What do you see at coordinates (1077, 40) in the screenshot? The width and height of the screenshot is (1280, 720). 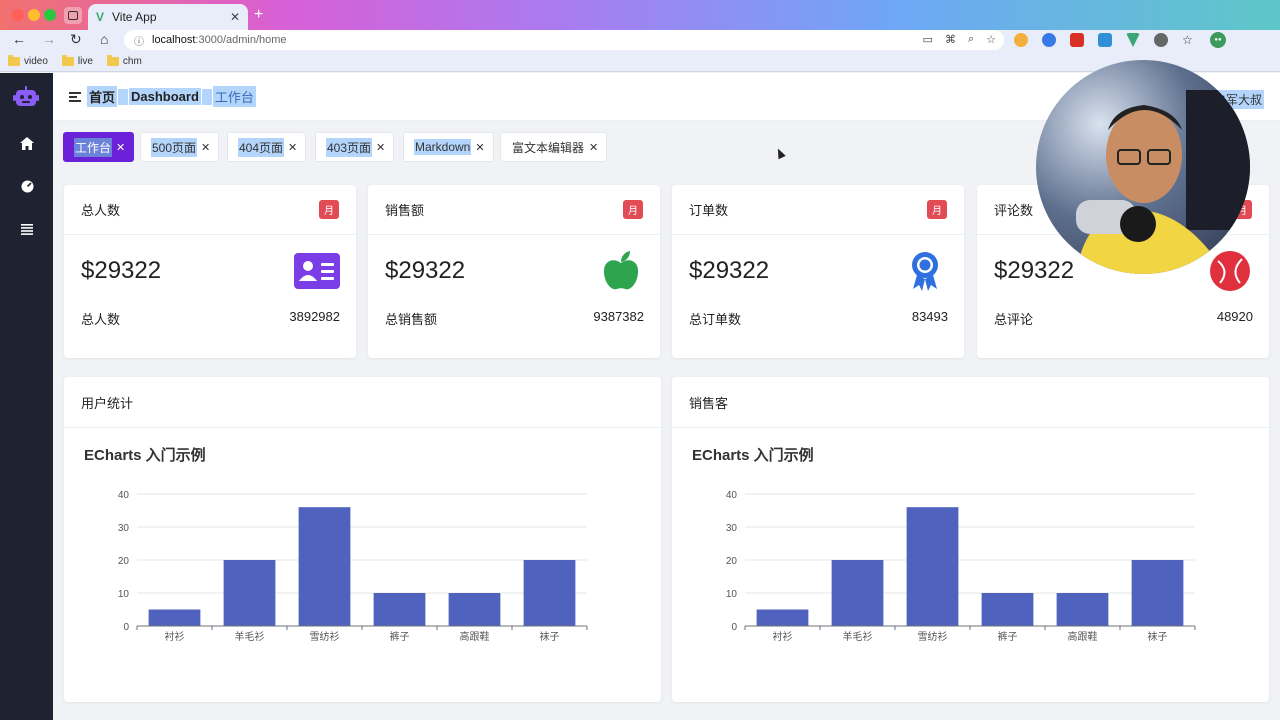 I see `extension-3-icon` at bounding box center [1077, 40].